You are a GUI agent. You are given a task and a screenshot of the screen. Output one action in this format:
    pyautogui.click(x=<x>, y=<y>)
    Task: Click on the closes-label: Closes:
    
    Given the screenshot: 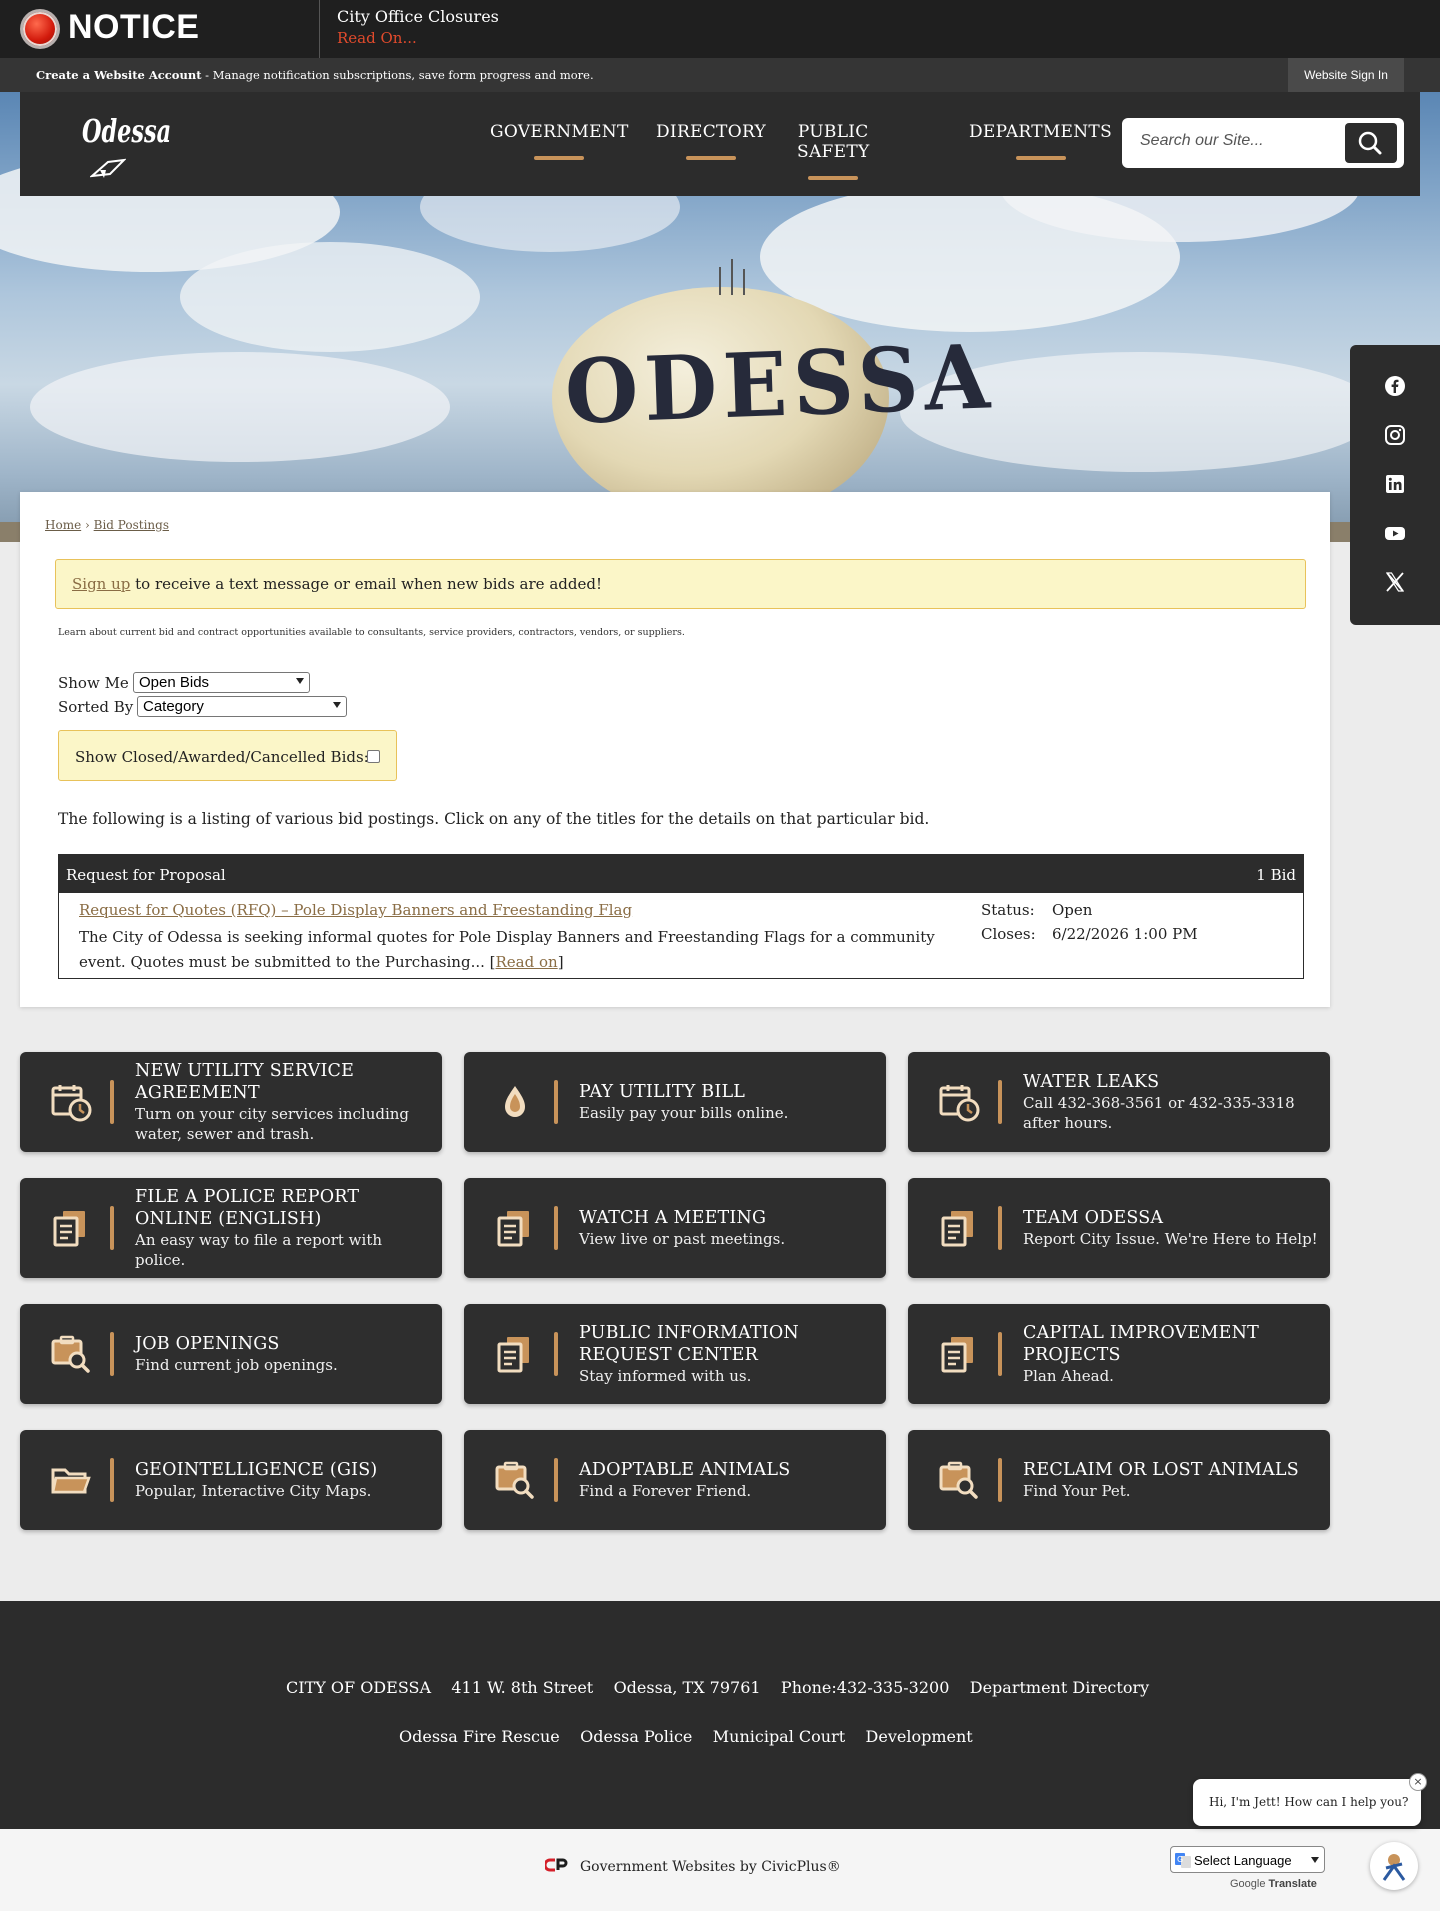 What is the action you would take?
    pyautogui.click(x=1008, y=934)
    